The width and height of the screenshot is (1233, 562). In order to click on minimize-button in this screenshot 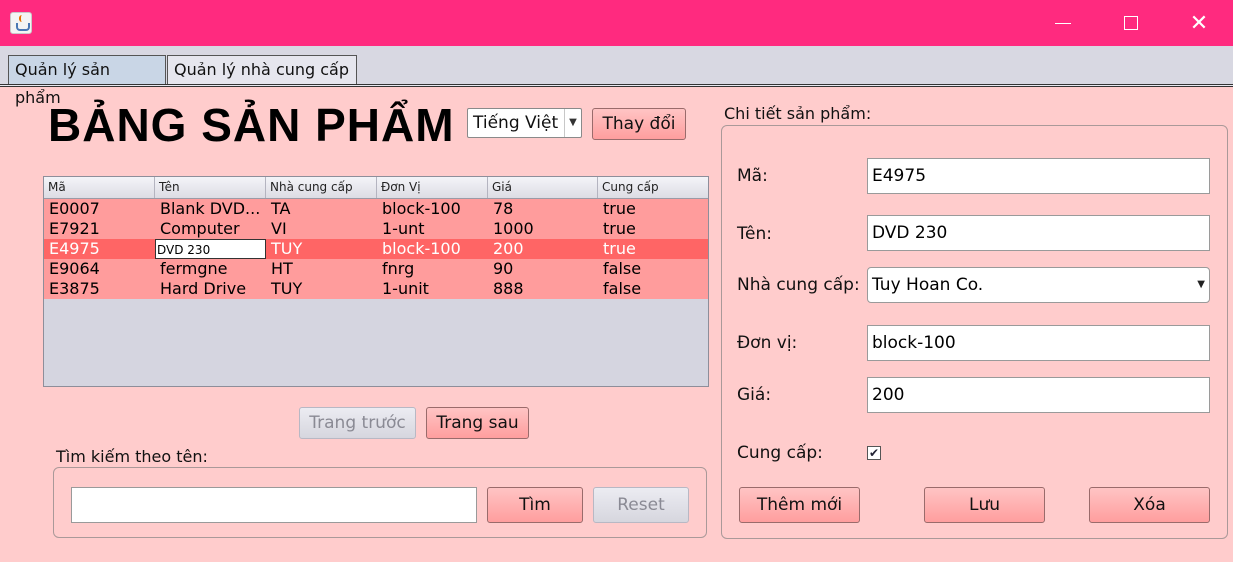, I will do `click(1063, 23)`.